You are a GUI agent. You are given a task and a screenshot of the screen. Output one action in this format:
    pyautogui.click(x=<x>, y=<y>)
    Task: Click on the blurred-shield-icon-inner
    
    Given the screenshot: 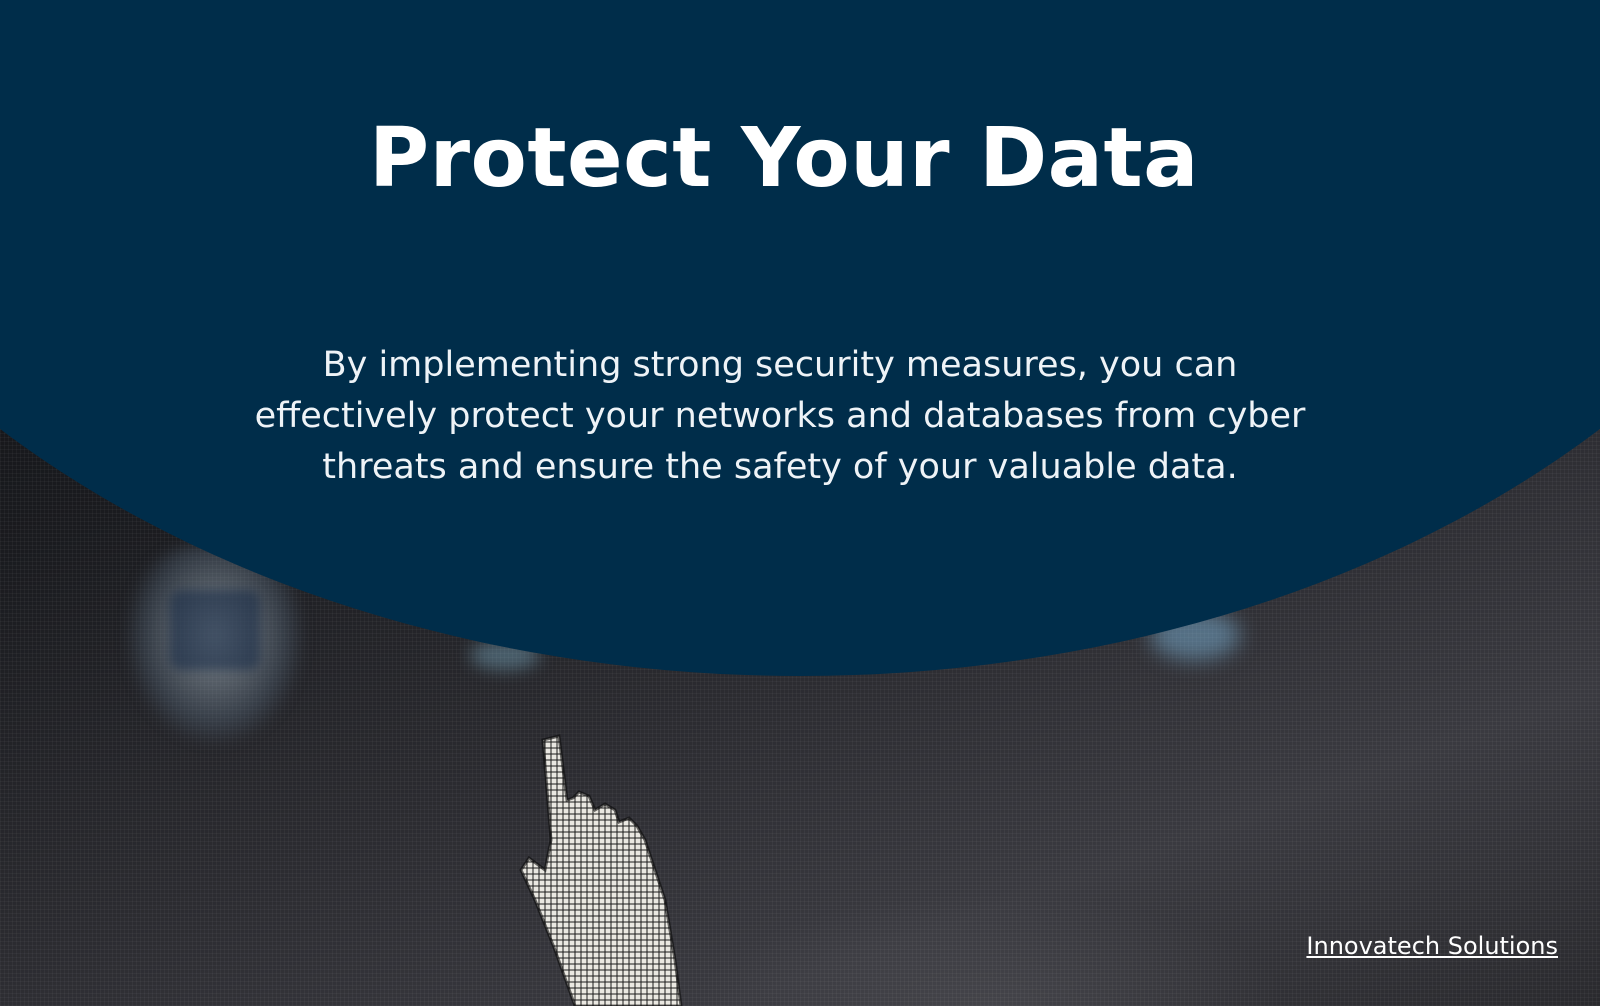 What is the action you would take?
    pyautogui.click(x=215, y=630)
    